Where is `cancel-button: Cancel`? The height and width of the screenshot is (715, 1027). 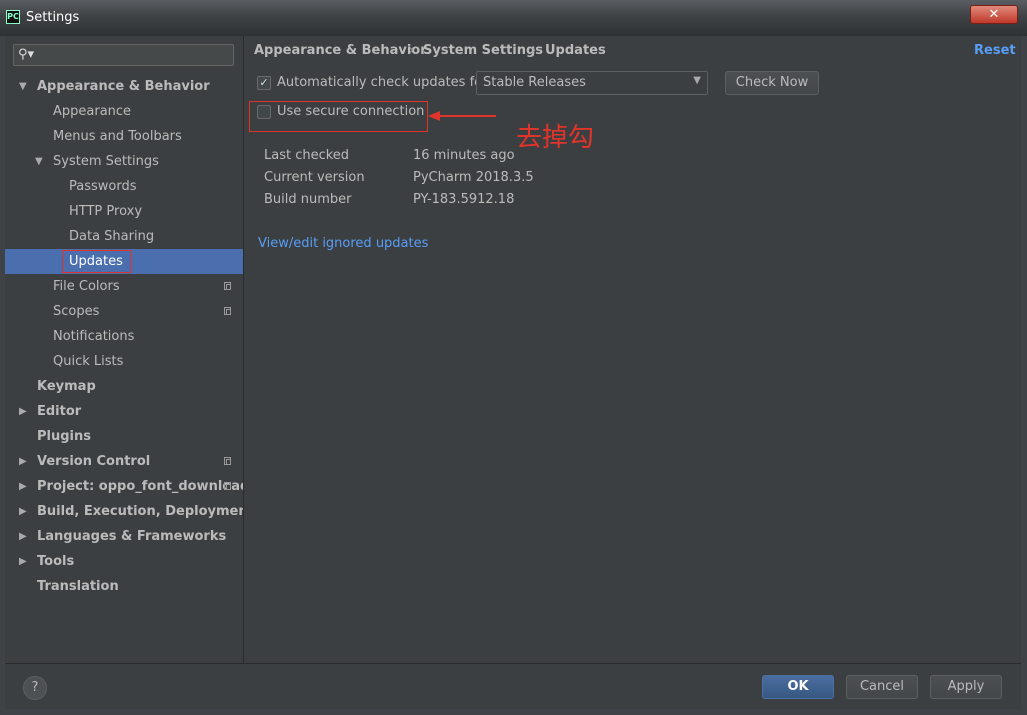 cancel-button: Cancel is located at coordinates (882, 687).